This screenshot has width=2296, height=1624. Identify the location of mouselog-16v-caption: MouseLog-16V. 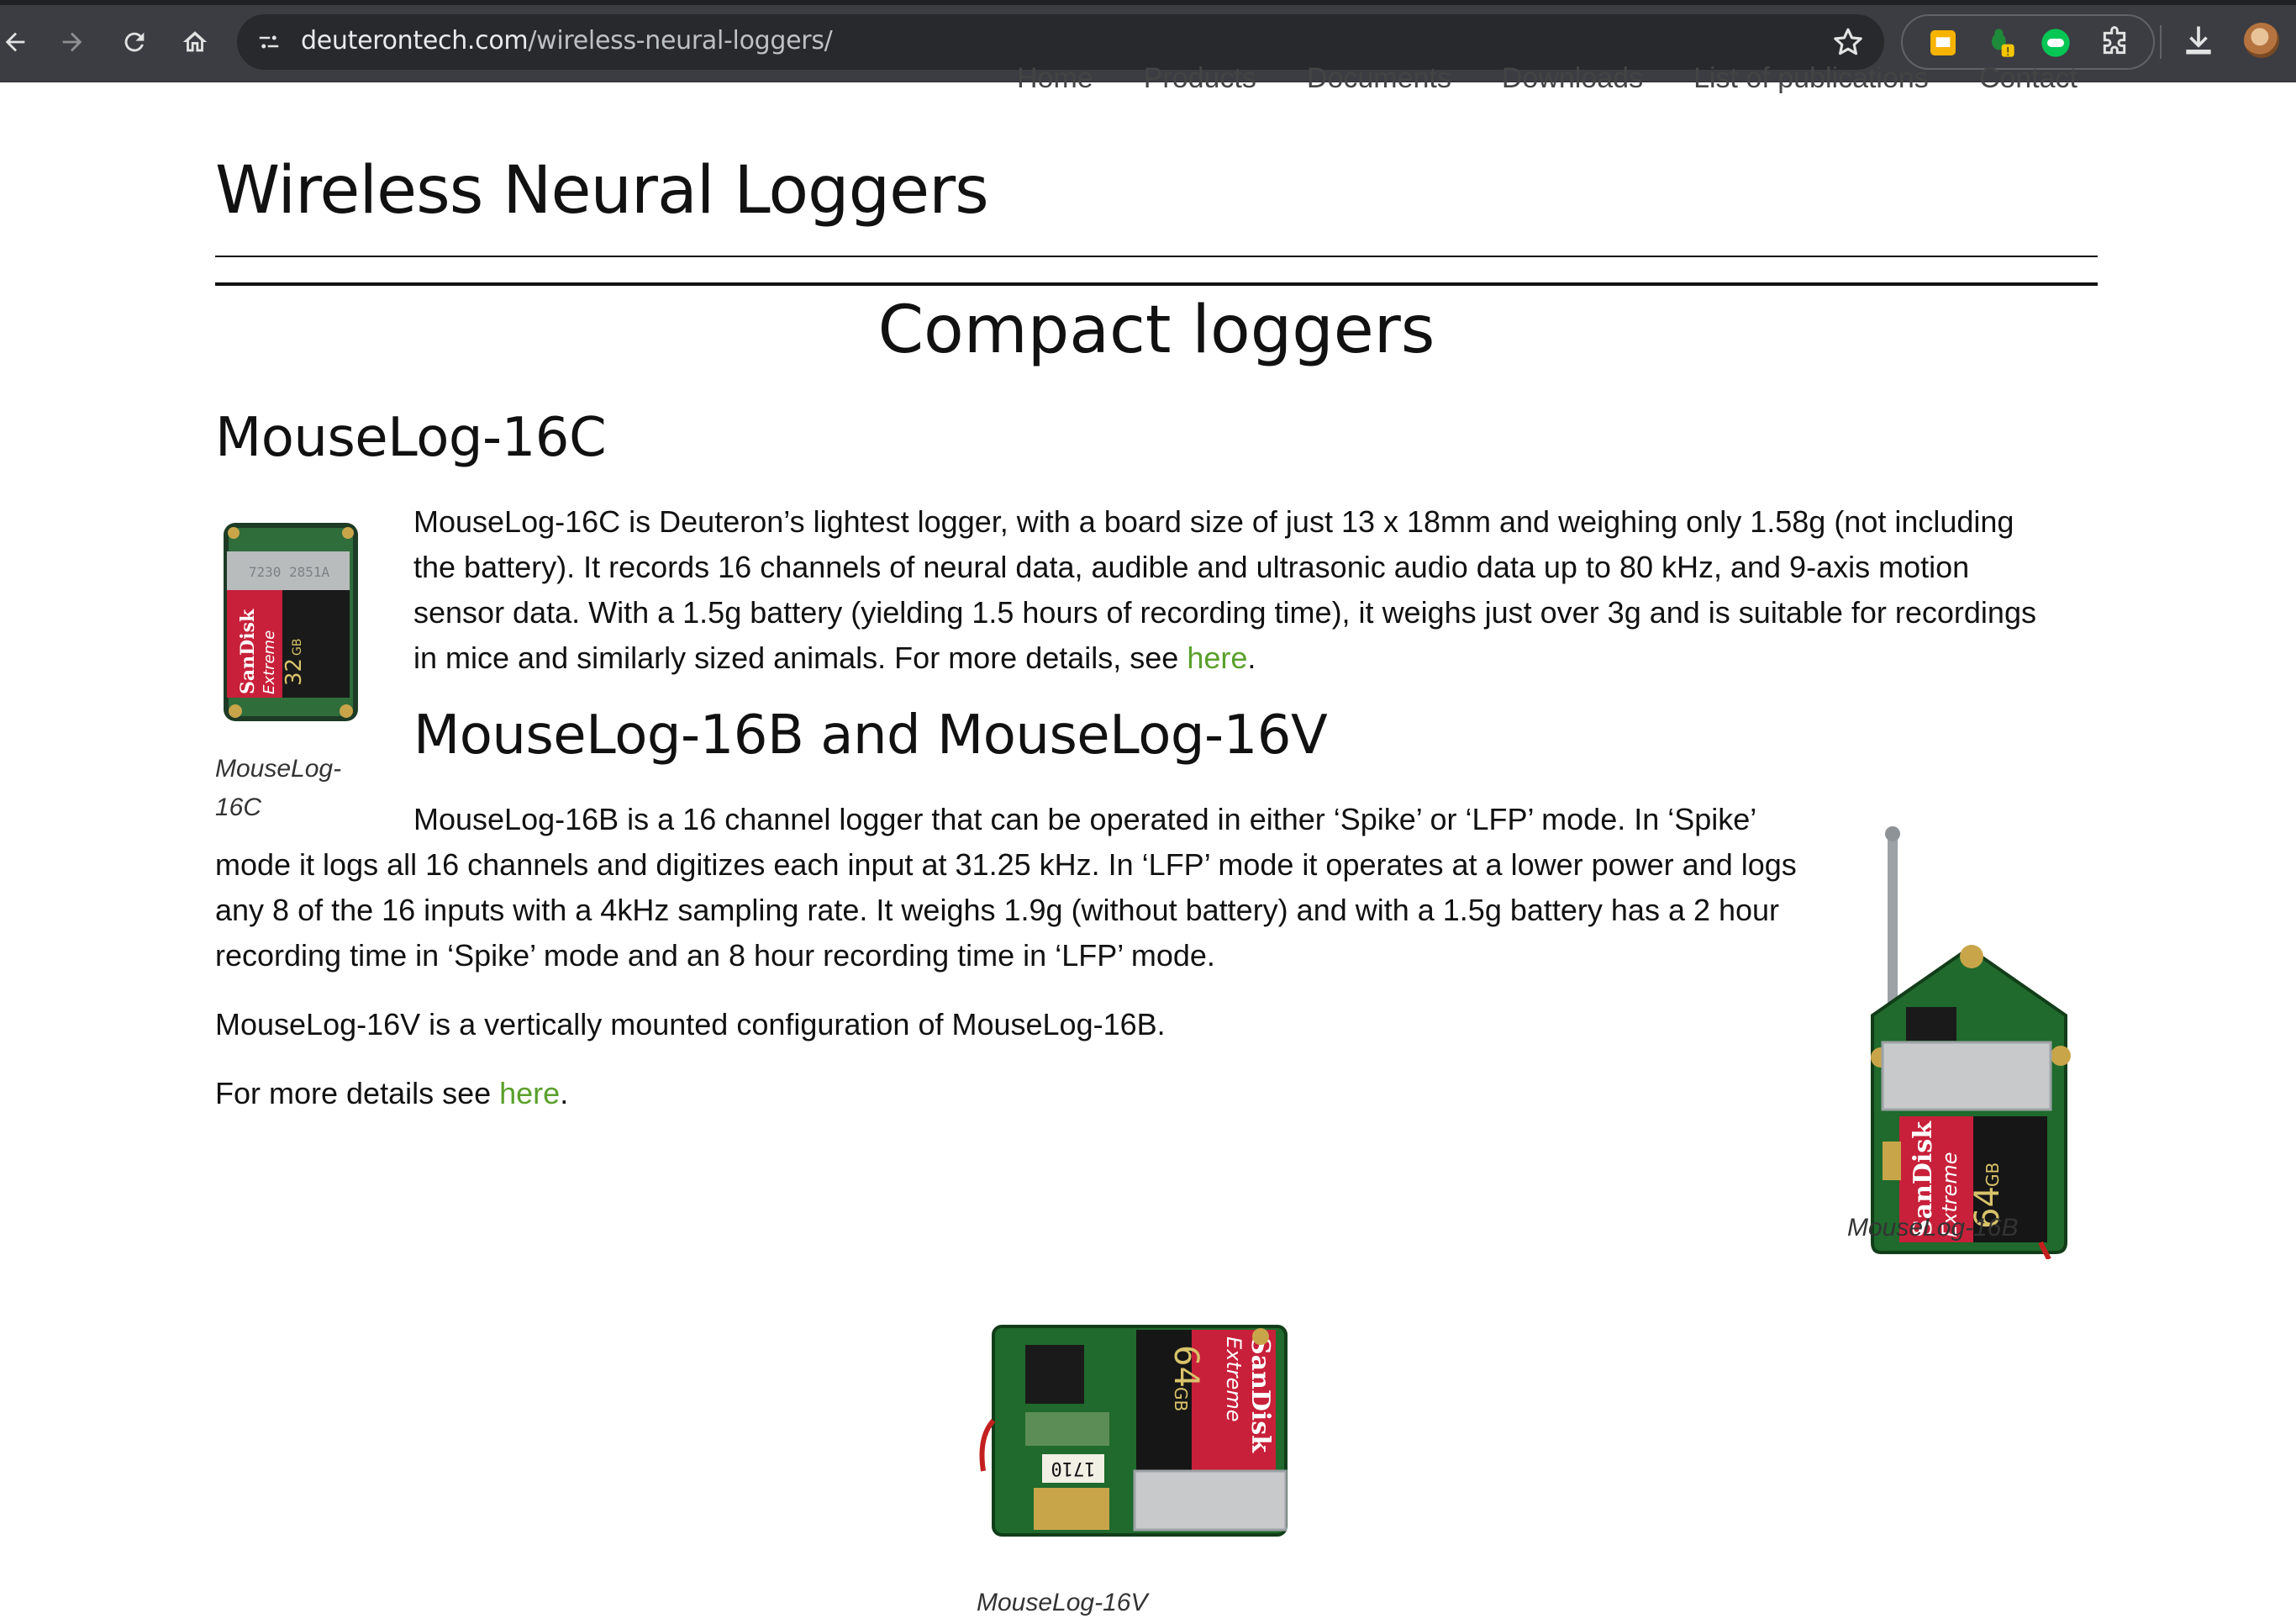
(1062, 1602).